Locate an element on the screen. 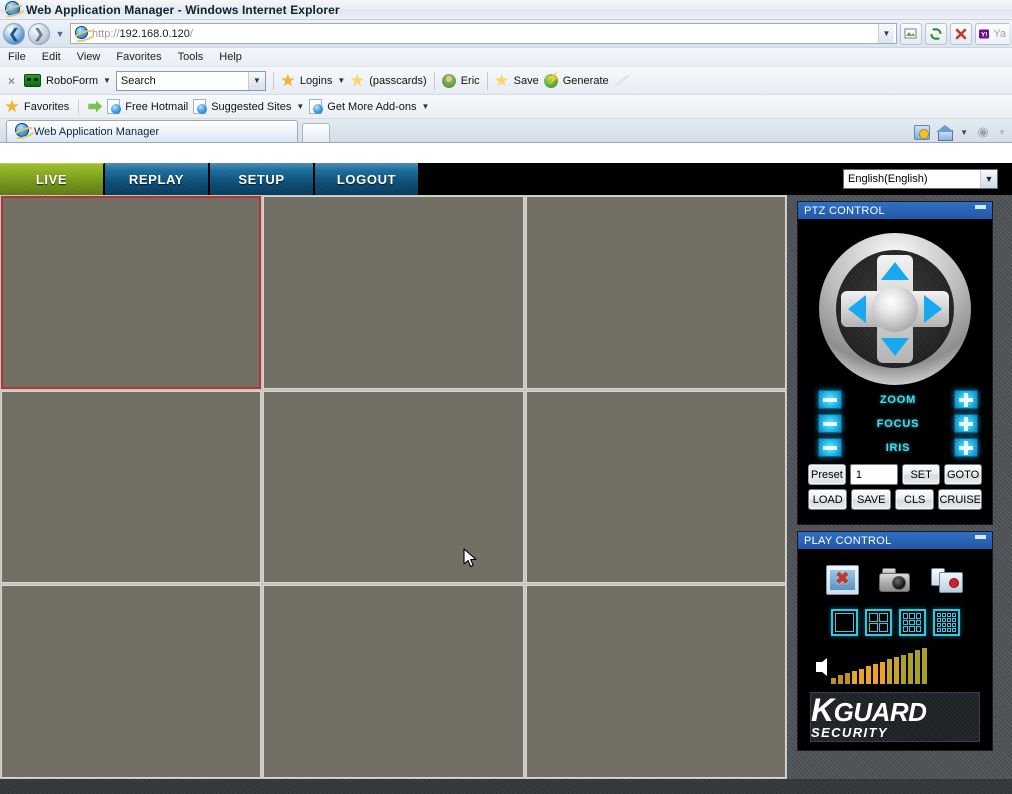 The height and width of the screenshot is (794, 1012). logins-chevron-down-icon: ▼ is located at coordinates (341, 80).